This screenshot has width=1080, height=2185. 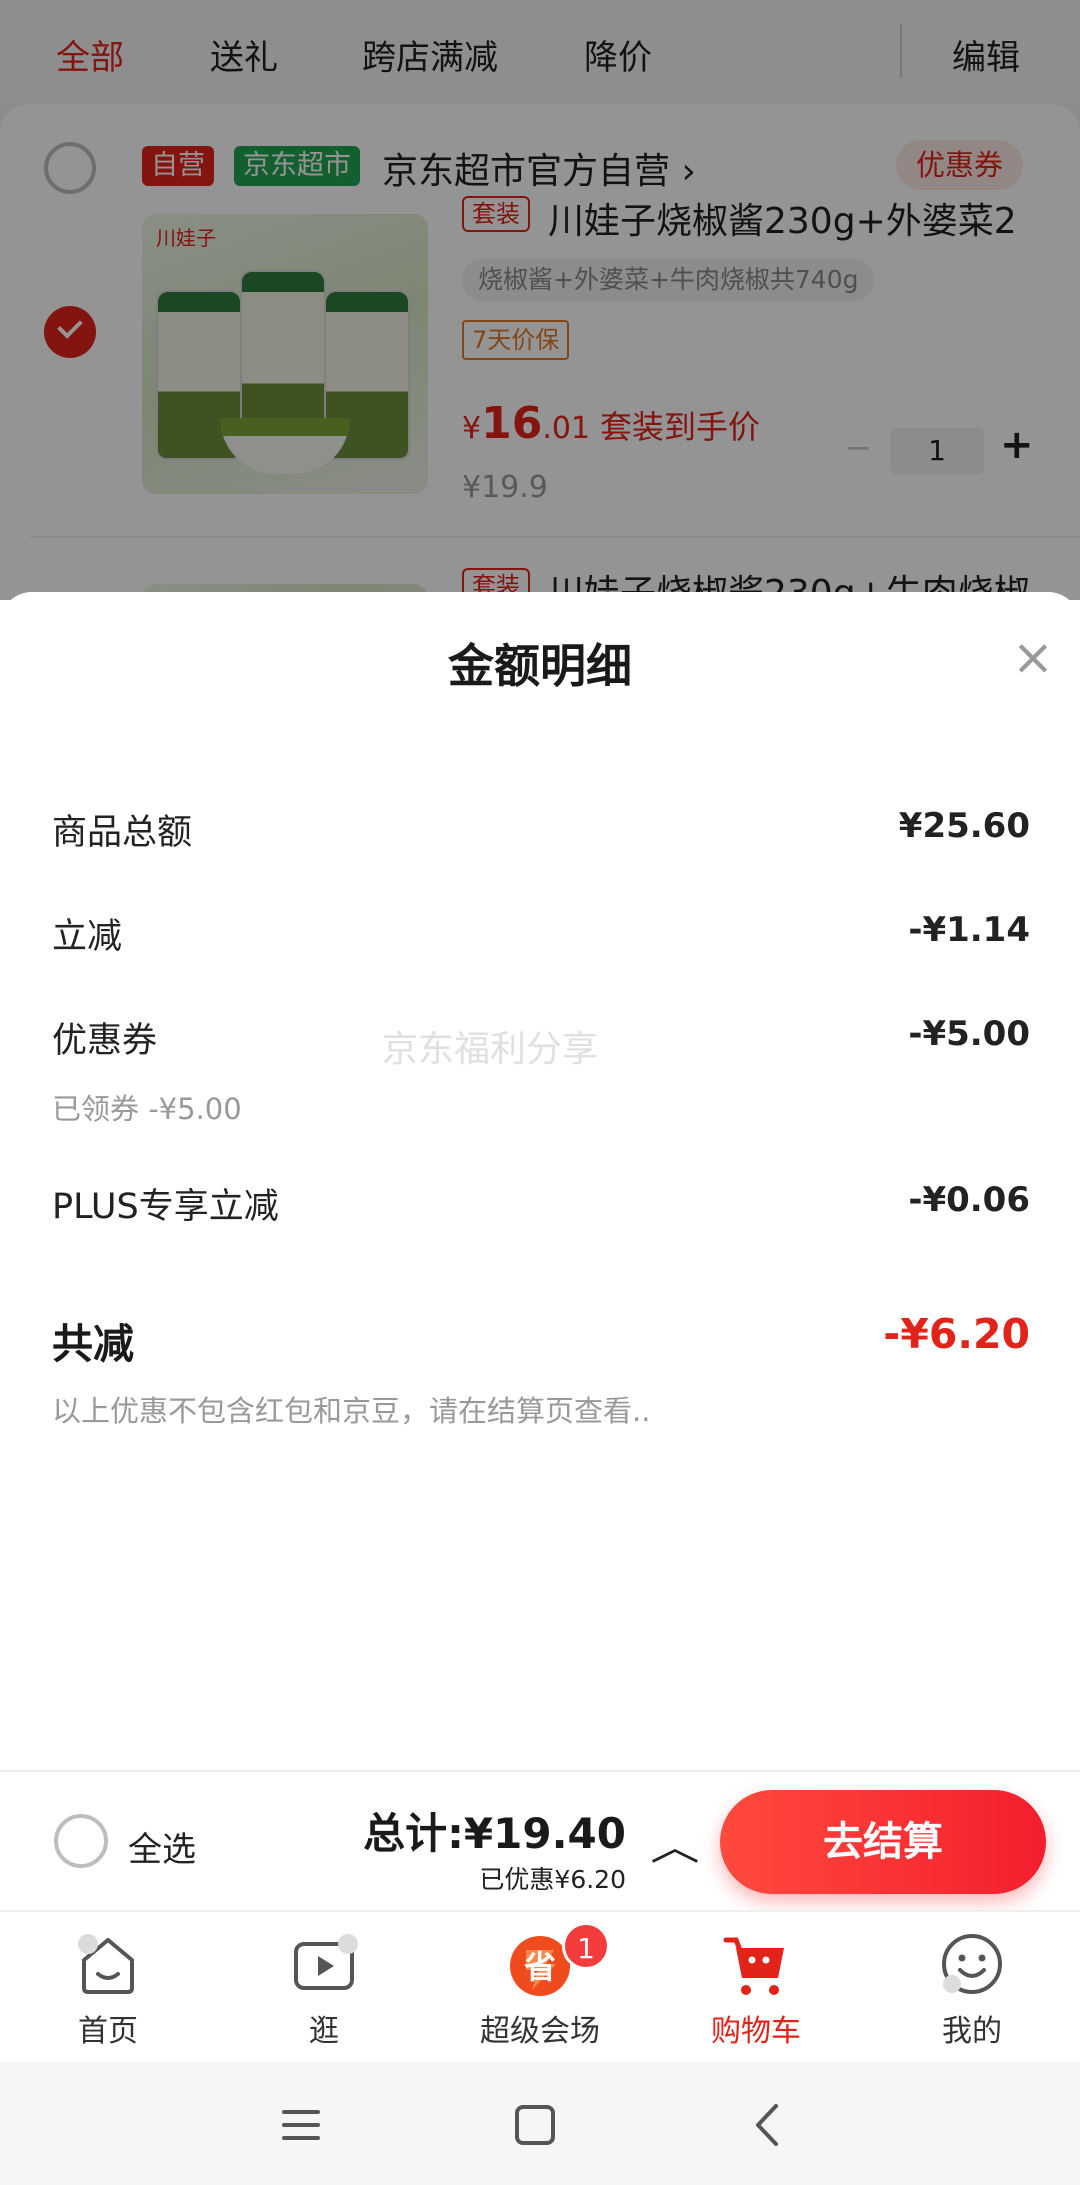 What do you see at coordinates (956, 1334) in the screenshot?
I see `total-discount-value: -¥6.20` at bounding box center [956, 1334].